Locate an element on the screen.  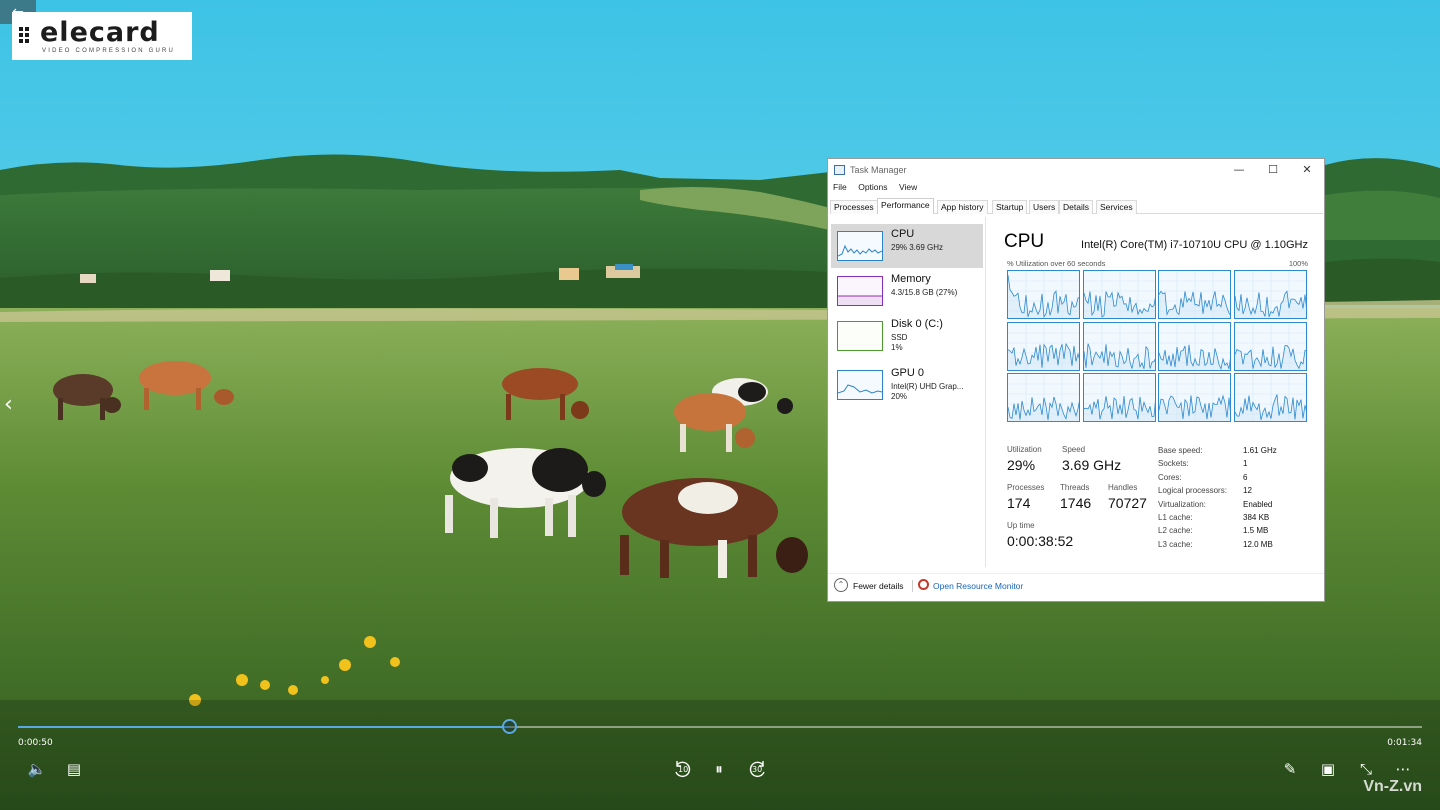
pause-icon: ⏸ is located at coordinates (719, 769).